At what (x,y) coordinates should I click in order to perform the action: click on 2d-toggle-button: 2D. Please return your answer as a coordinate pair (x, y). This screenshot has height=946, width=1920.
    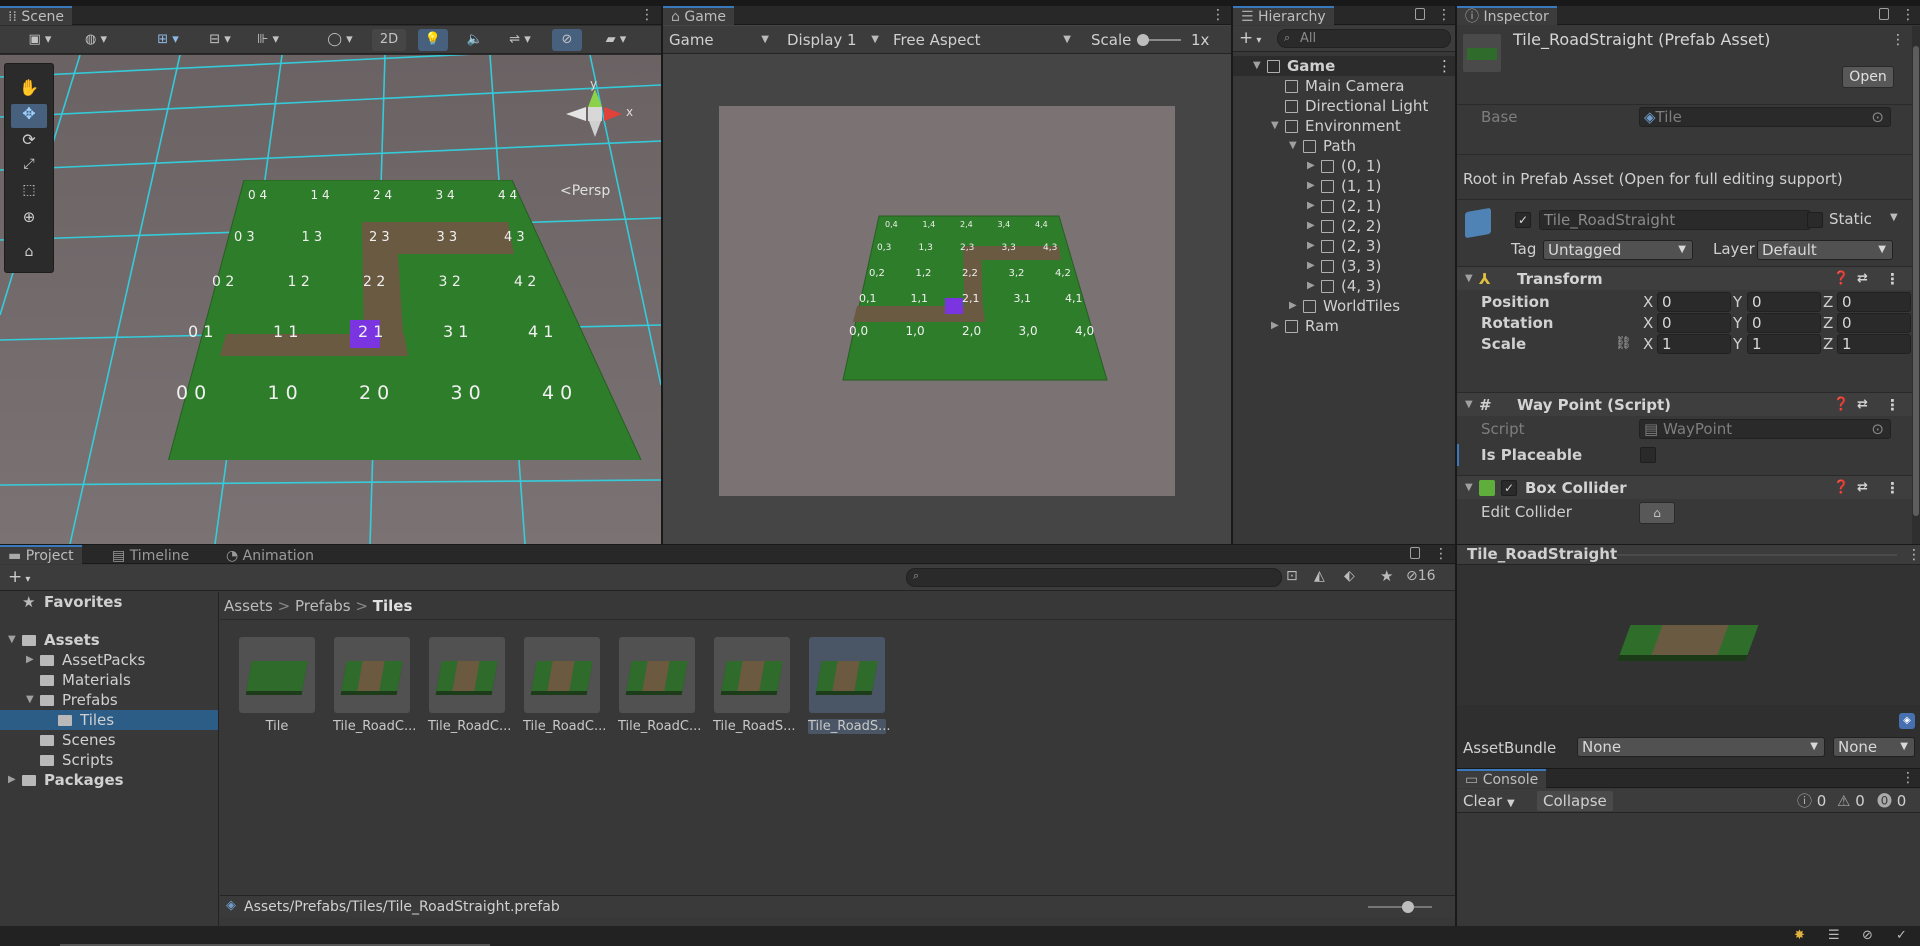
    Looking at the image, I should click on (389, 40).